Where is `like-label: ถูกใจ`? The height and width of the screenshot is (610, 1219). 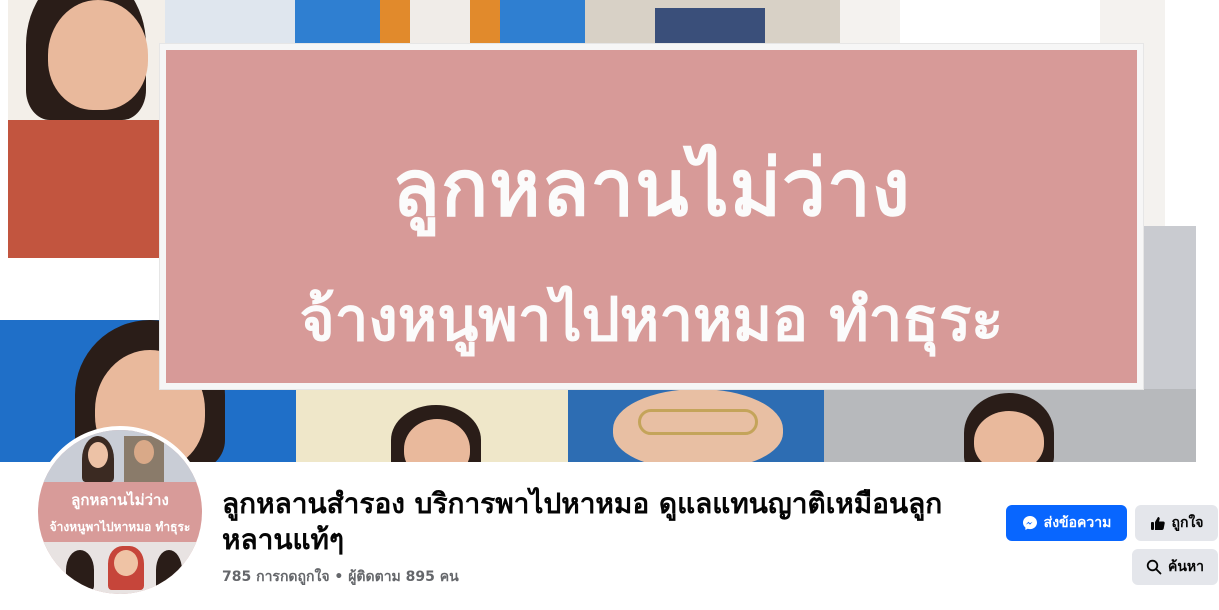
like-label: ถูกใจ is located at coordinates (1187, 523).